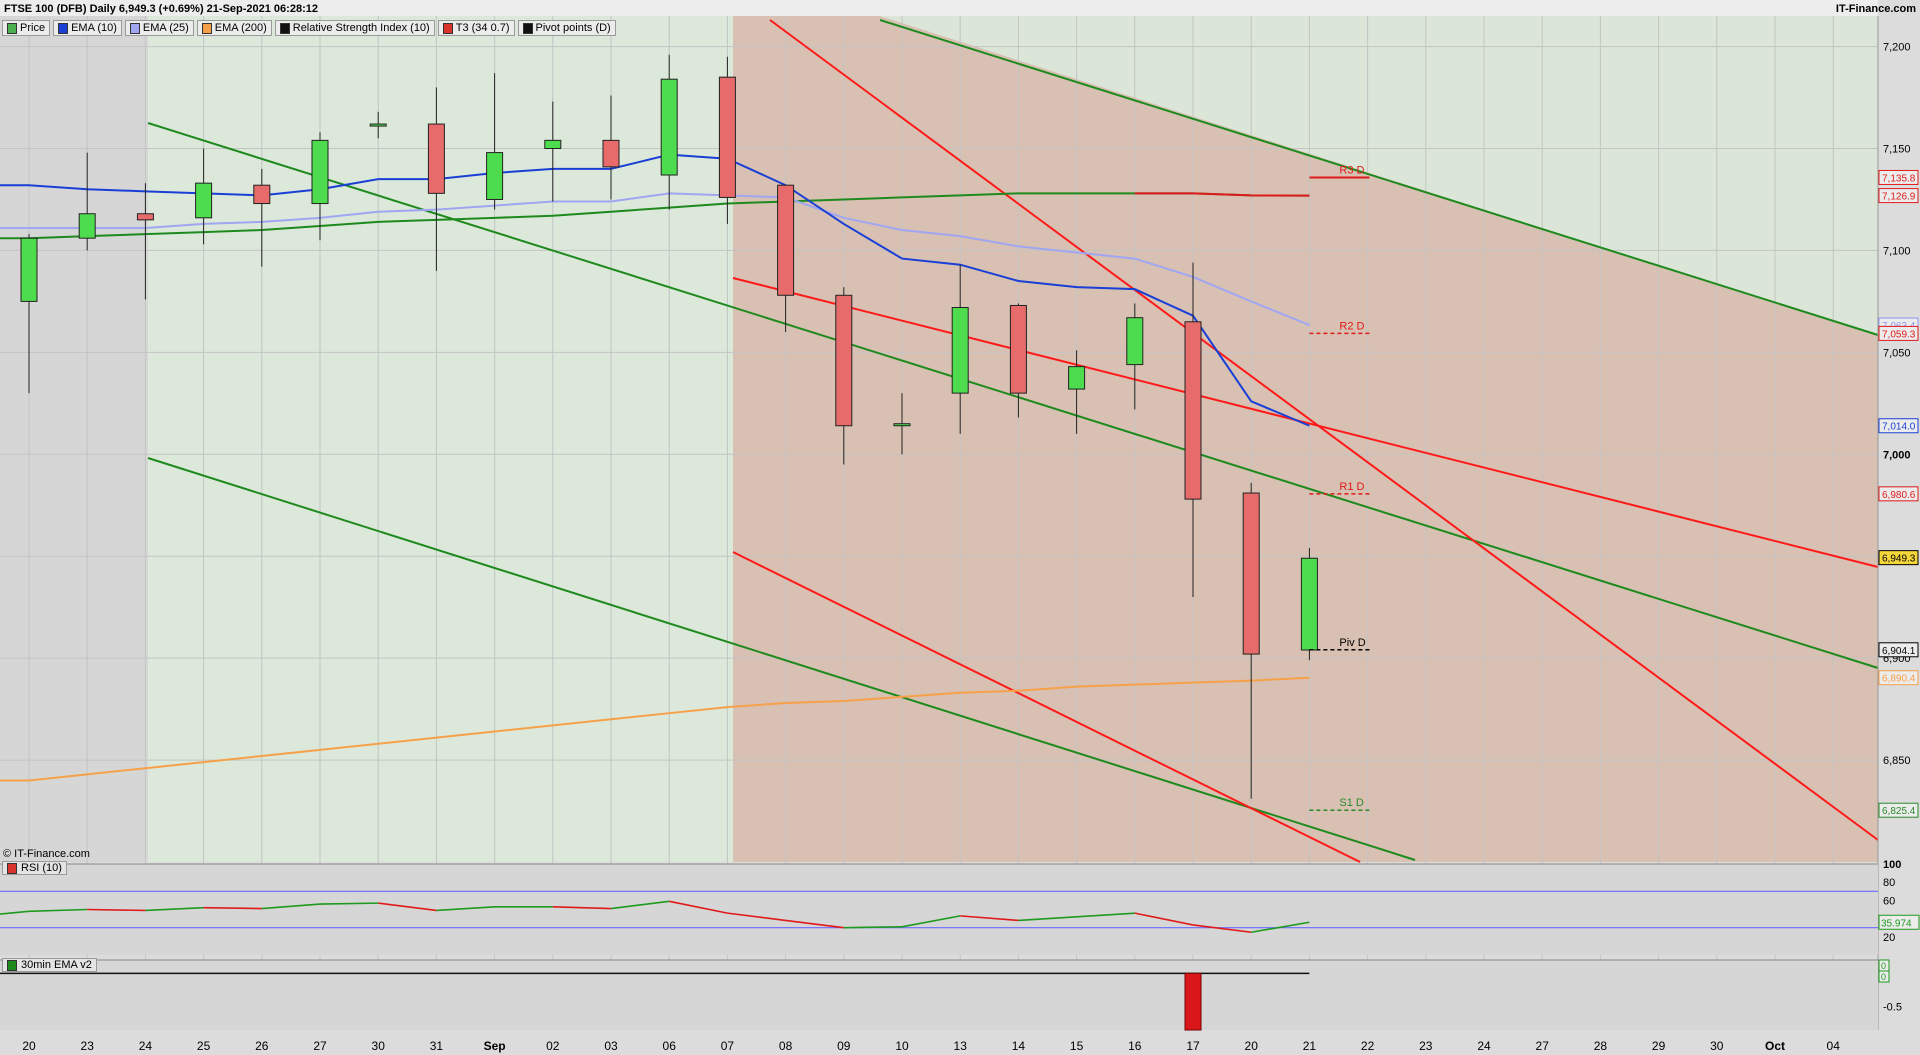 This screenshot has height=1055, width=1920. I want to click on ema-panel-label: 30min EMA v2, so click(49, 965).